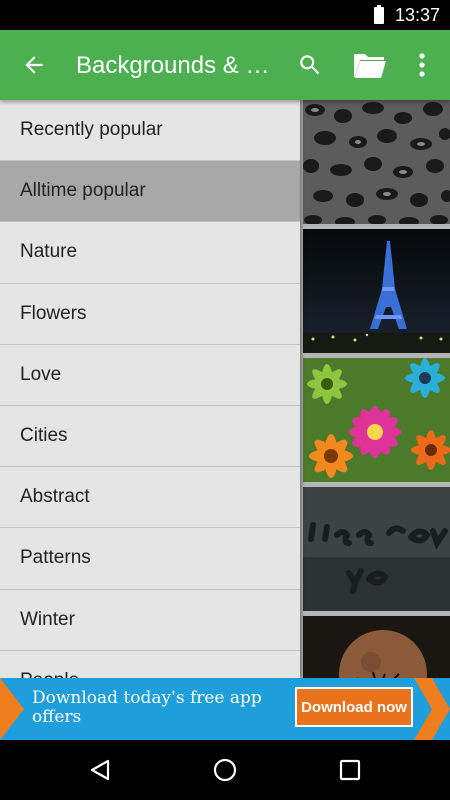 The image size is (450, 800). I want to click on wallpaper-thumbnail-miss-you, so click(376, 549).